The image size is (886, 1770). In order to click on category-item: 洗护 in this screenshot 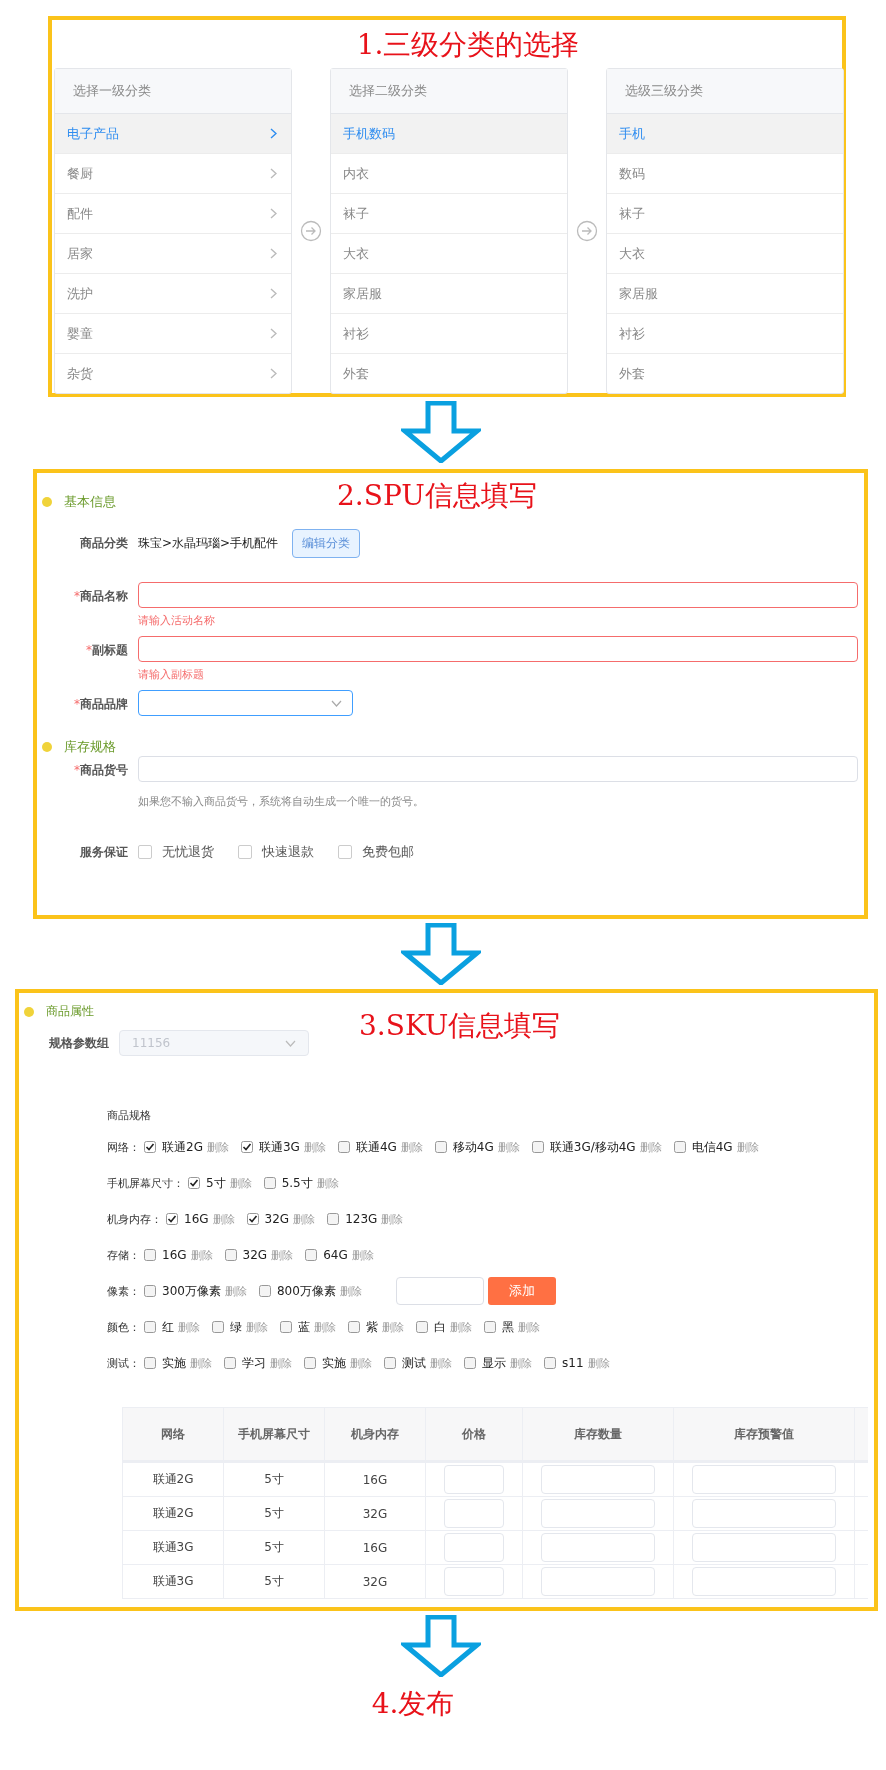, I will do `click(173, 294)`.